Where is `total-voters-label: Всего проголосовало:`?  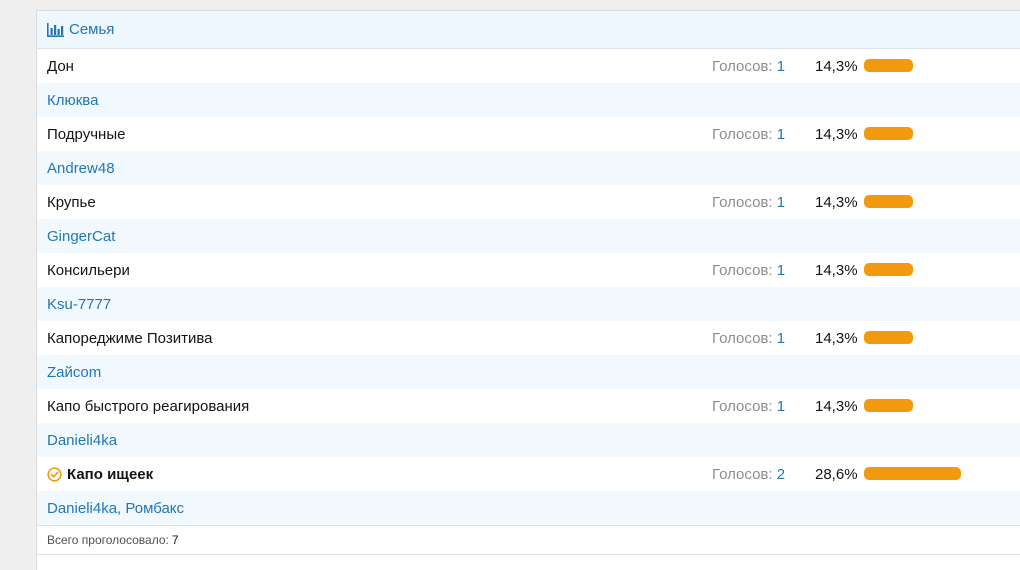
total-voters-label: Всего проголосовало: is located at coordinates (108, 540).